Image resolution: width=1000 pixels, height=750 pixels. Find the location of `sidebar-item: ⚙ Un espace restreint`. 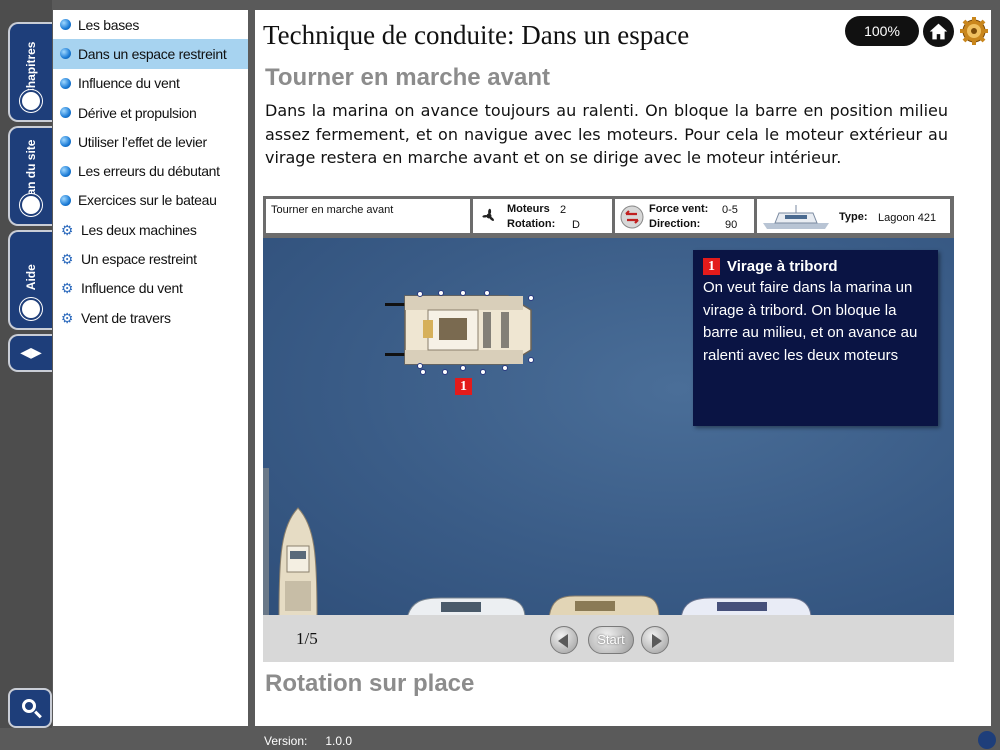

sidebar-item: ⚙ Un espace restreint is located at coordinates (150, 258).